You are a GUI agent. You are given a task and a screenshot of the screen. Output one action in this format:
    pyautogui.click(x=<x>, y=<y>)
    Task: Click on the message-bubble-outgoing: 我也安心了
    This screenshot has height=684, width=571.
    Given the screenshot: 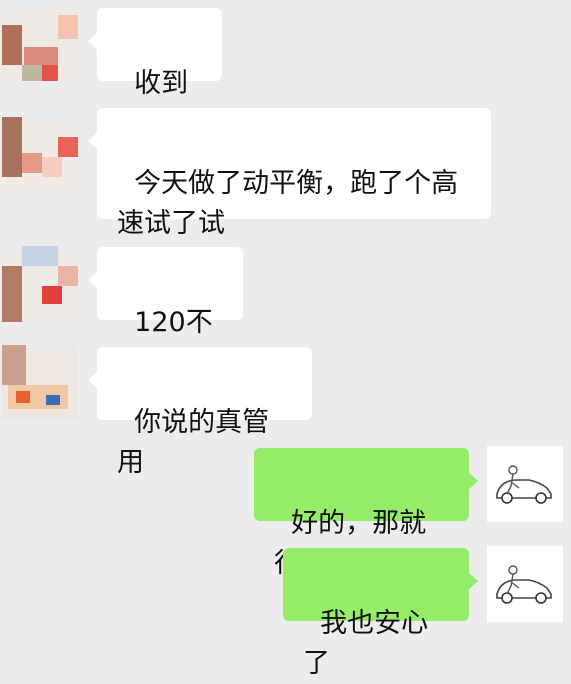 What is the action you would take?
    pyautogui.click(x=380, y=613)
    